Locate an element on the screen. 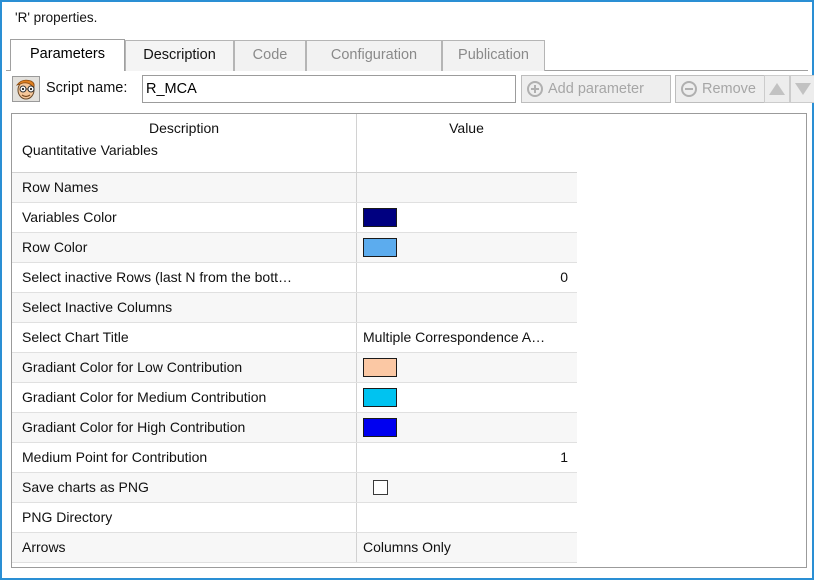  script-name-input is located at coordinates (329, 89).